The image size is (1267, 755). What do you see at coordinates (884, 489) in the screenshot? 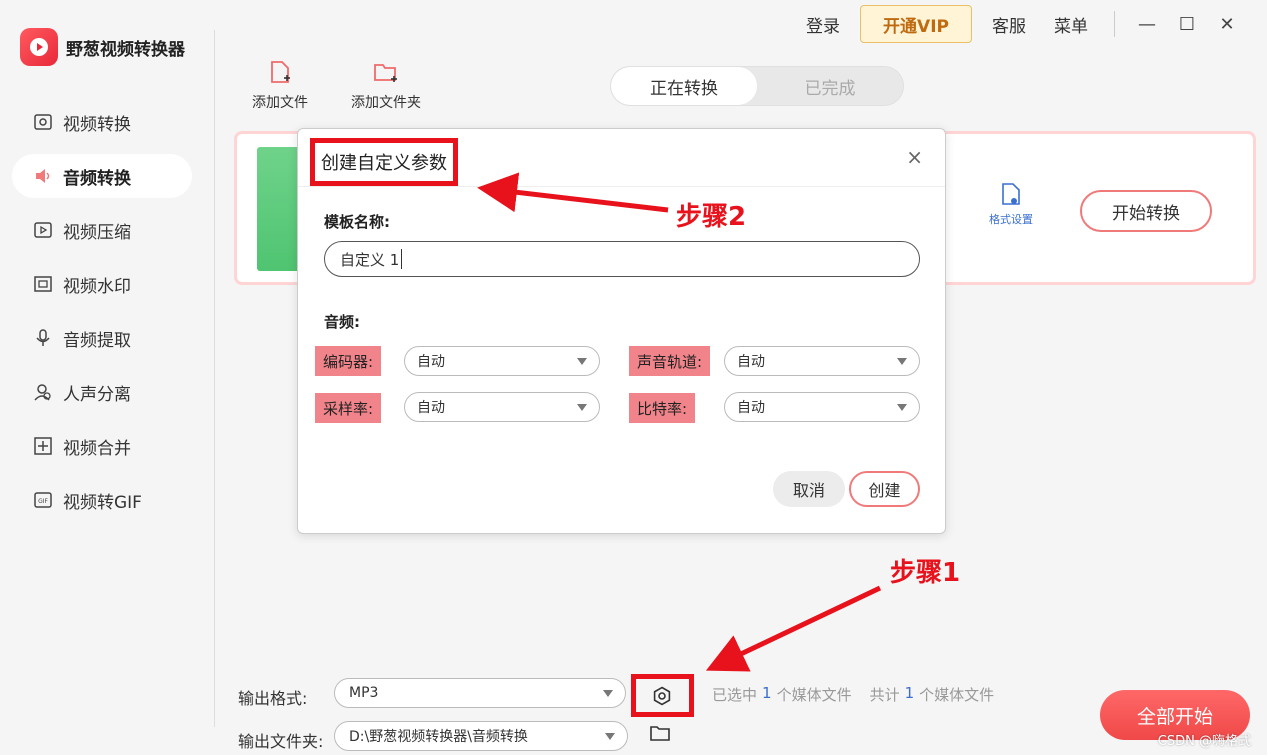
I see `create-button: 创建` at bounding box center [884, 489].